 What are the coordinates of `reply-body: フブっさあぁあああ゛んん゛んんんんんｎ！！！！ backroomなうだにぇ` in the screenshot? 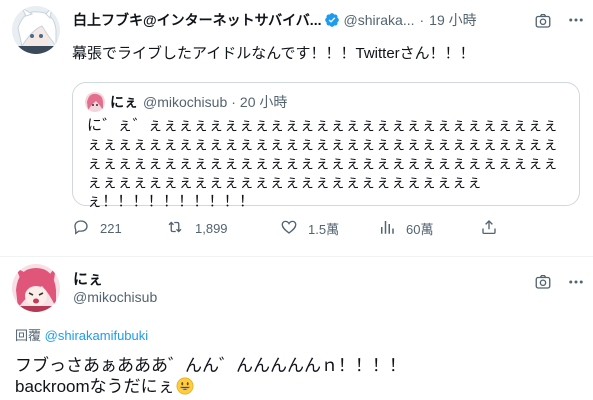 It's located at (210, 376).